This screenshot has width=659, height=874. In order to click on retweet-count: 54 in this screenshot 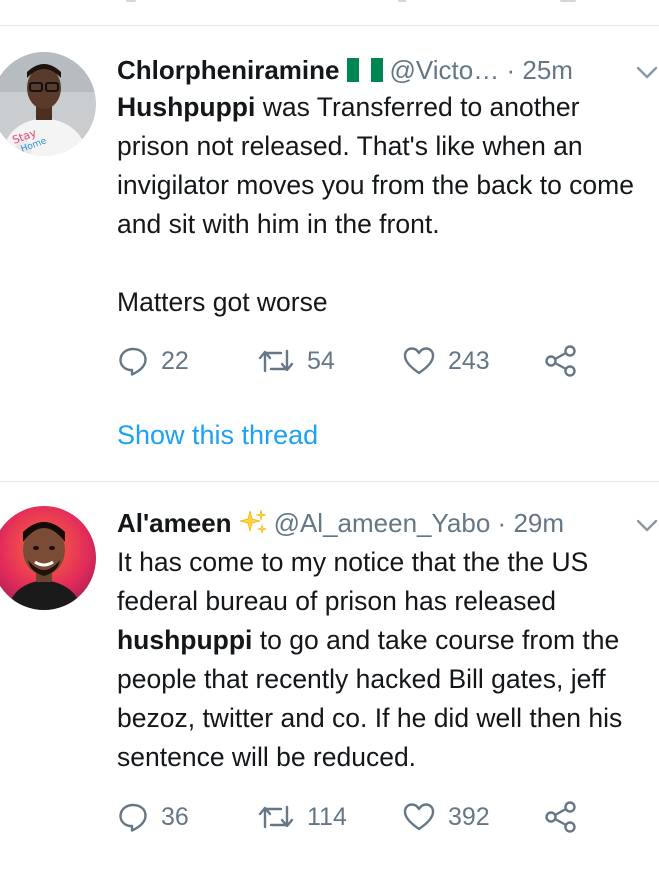, I will do `click(321, 360)`.